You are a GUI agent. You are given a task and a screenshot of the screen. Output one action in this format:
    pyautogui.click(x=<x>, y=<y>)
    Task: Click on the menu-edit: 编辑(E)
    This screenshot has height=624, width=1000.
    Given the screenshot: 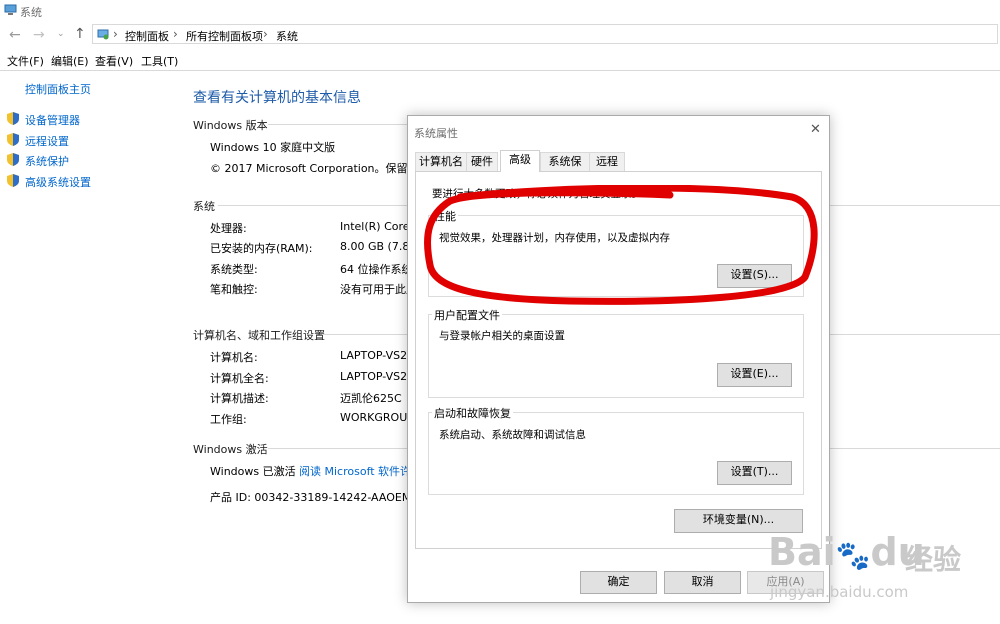 What is the action you would take?
    pyautogui.click(x=70, y=61)
    